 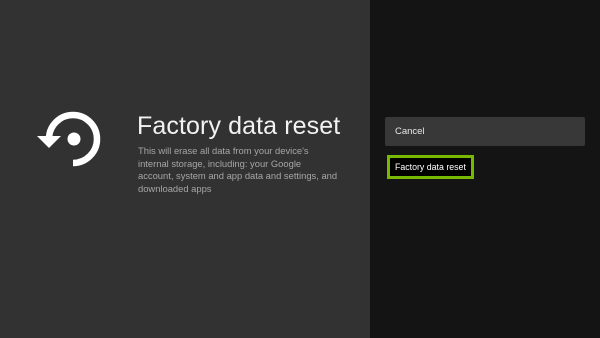 What do you see at coordinates (485, 131) in the screenshot?
I see `cancel-button: Cancel` at bounding box center [485, 131].